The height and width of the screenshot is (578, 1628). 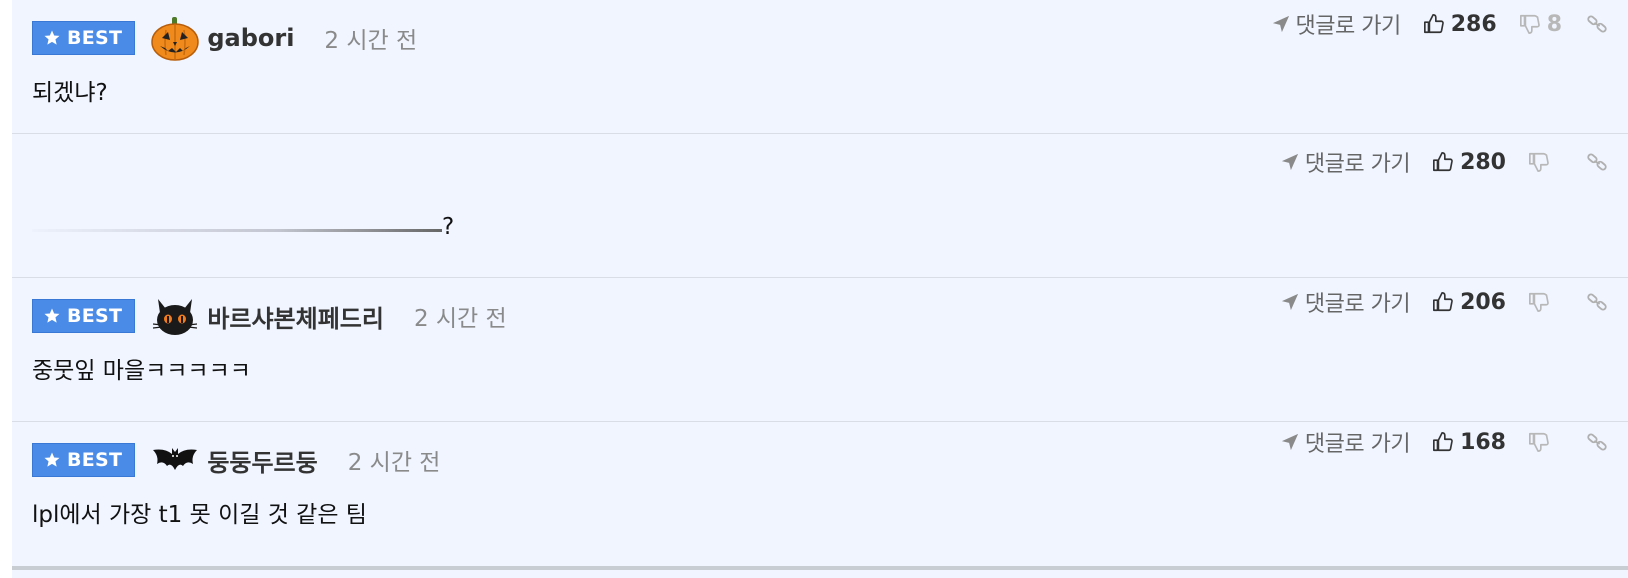 What do you see at coordinates (1554, 24) in the screenshot?
I see `dislike-count: 8` at bounding box center [1554, 24].